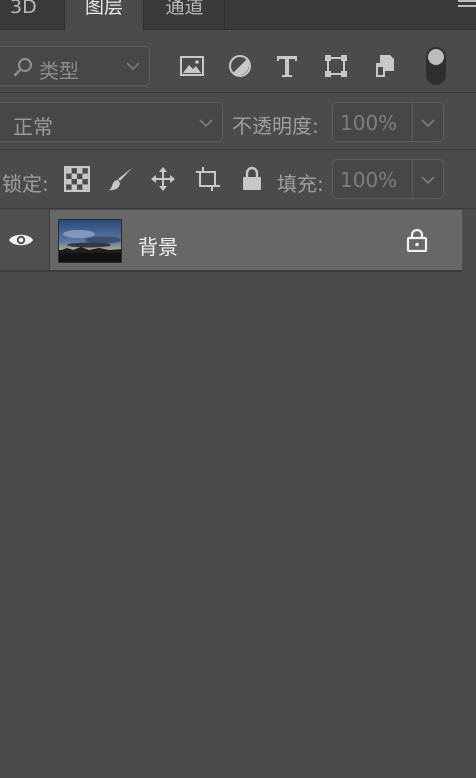 The image size is (476, 778). What do you see at coordinates (336, 66) in the screenshot?
I see `shape-filter-icon` at bounding box center [336, 66].